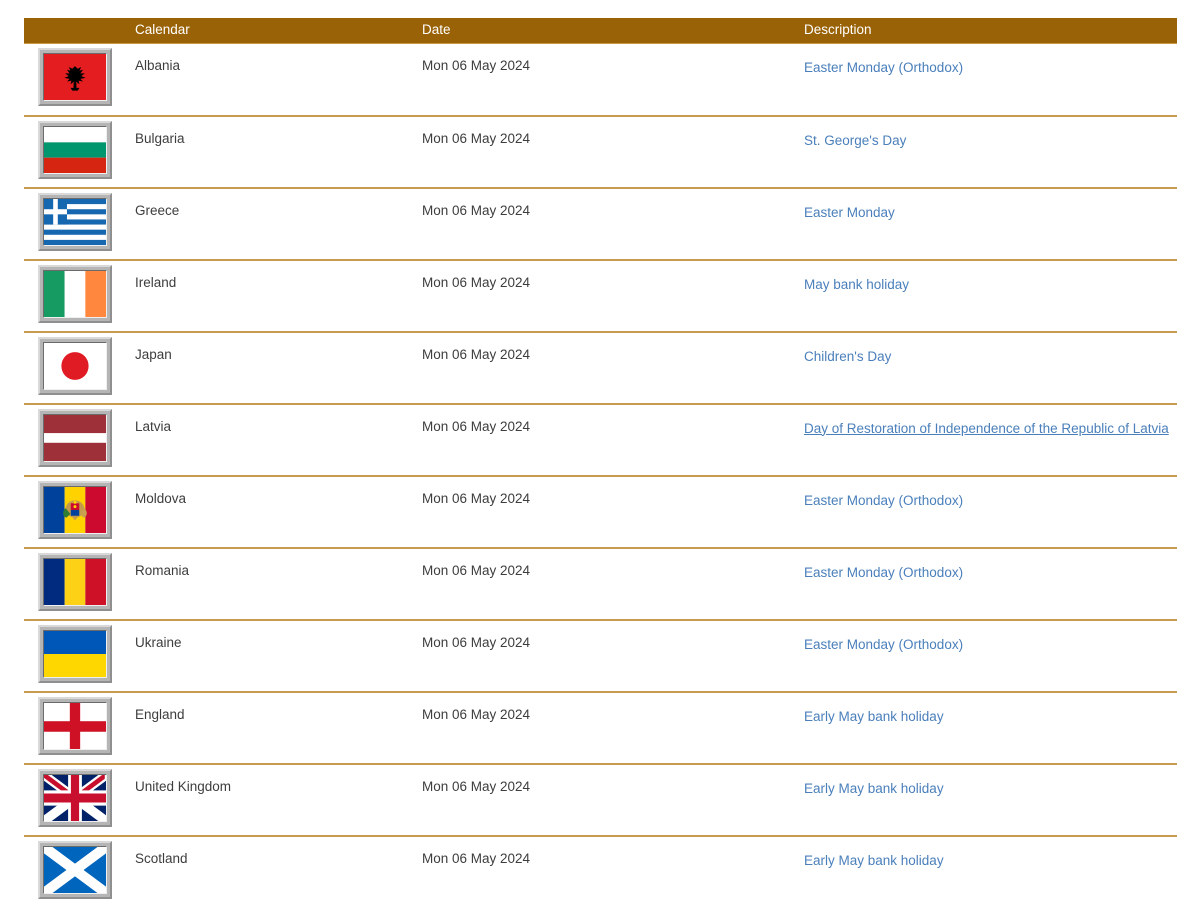 The height and width of the screenshot is (908, 1200). Describe the element at coordinates (277, 800) in the screenshot. I see `calendar-name: United Kingdom` at that location.